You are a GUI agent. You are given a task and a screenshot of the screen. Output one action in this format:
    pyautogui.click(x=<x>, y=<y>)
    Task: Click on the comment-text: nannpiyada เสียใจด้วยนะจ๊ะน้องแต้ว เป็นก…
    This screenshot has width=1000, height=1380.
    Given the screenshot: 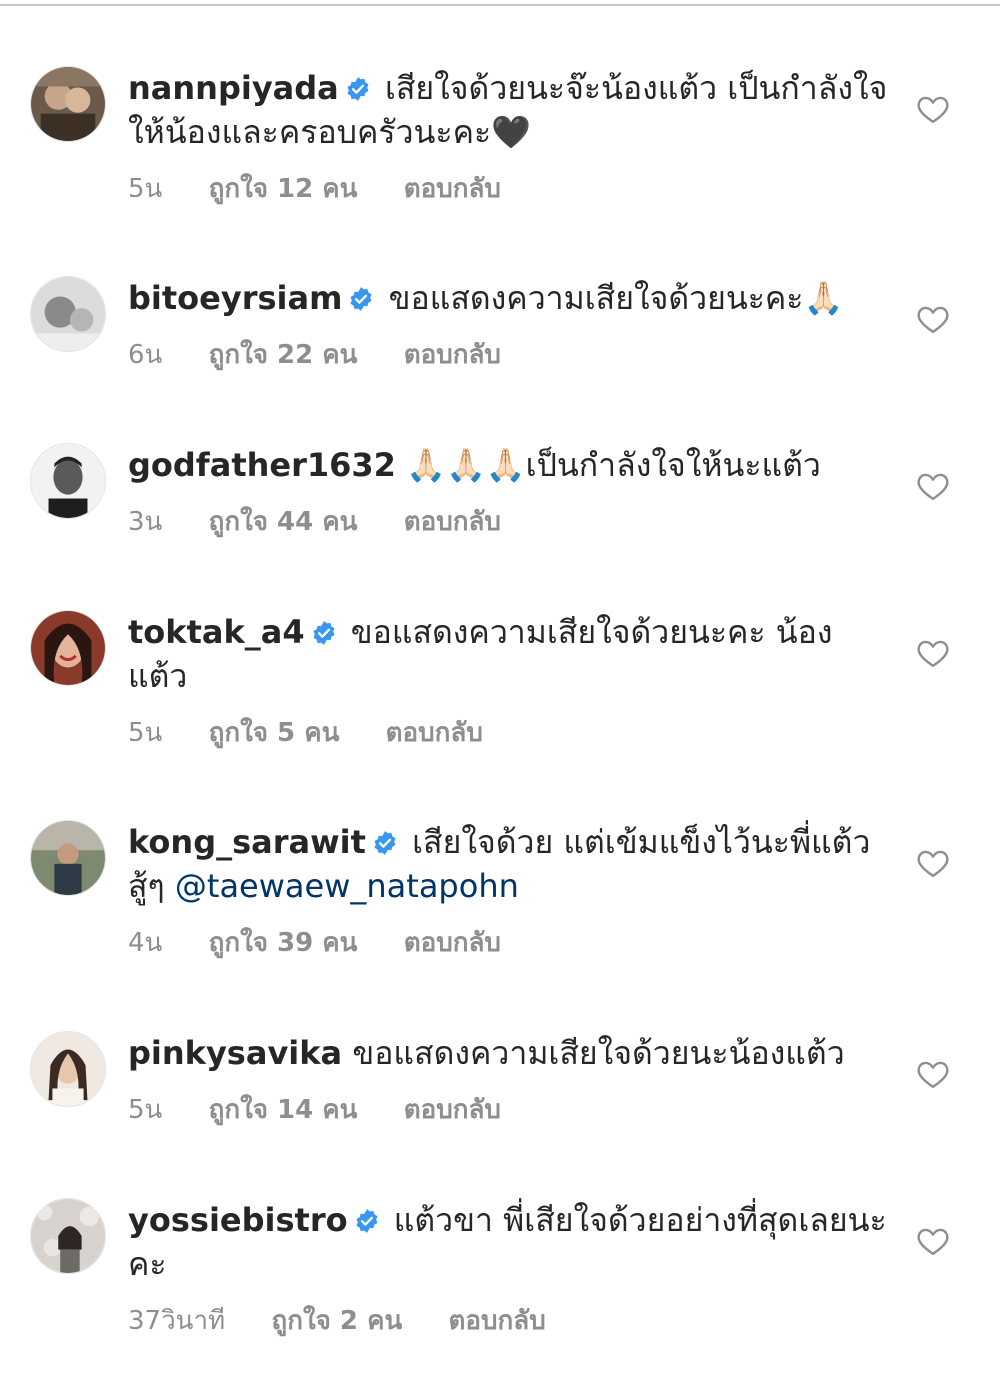 What is the action you would take?
    pyautogui.click(x=508, y=110)
    